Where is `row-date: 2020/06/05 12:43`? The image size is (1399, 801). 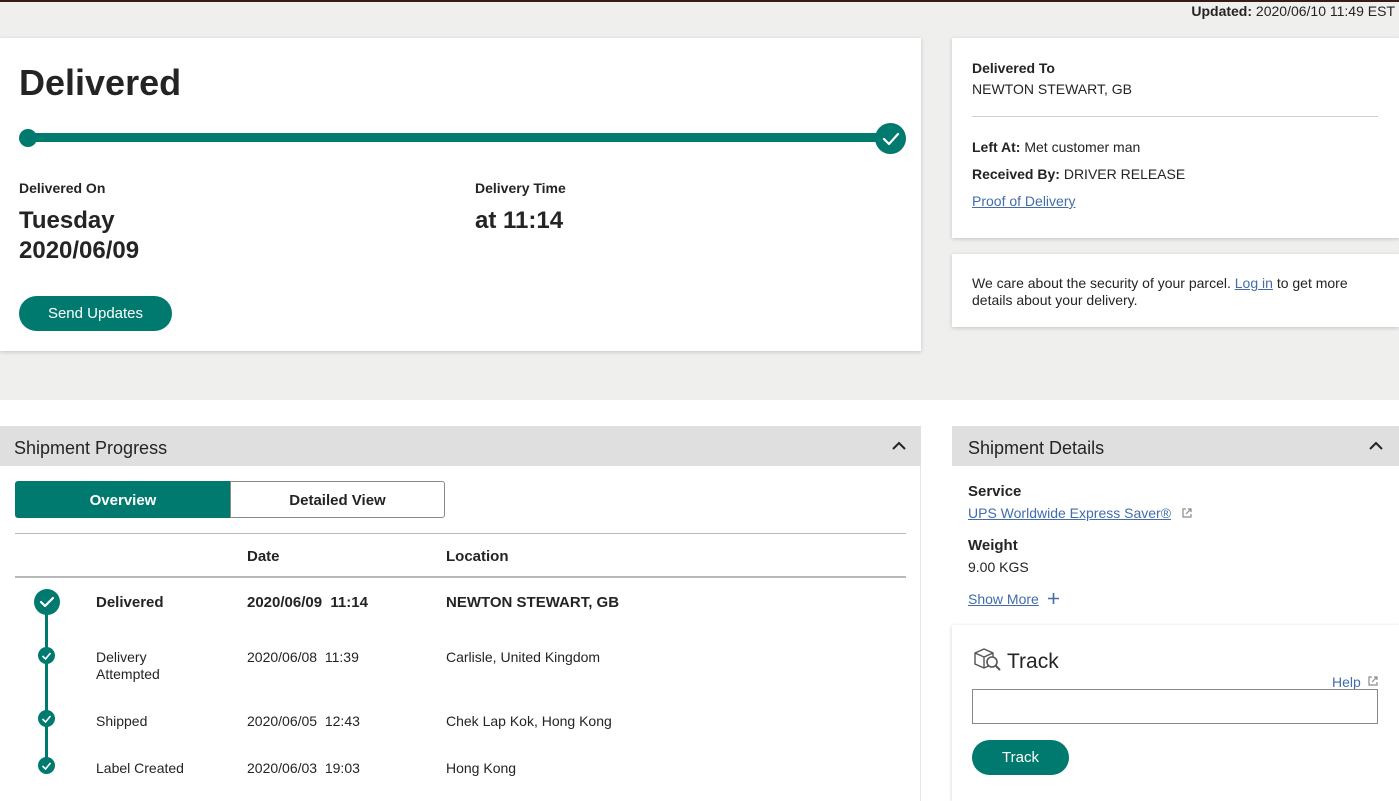
row-date: 2020/06/05 12:43 is located at coordinates (303, 721).